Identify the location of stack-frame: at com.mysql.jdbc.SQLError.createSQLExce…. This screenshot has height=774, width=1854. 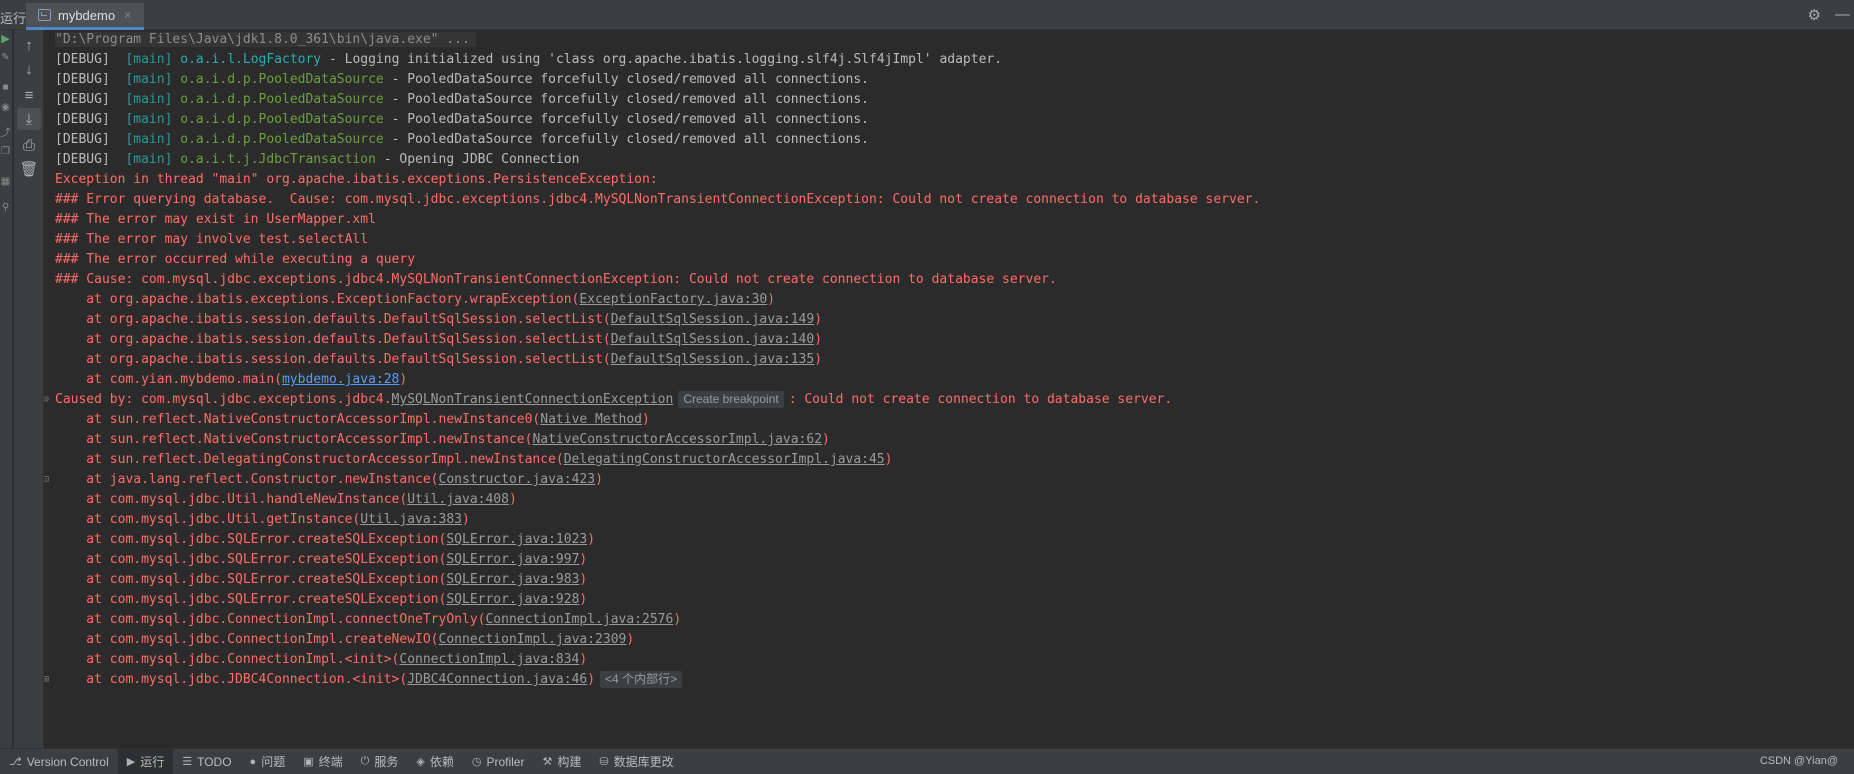
(321, 579).